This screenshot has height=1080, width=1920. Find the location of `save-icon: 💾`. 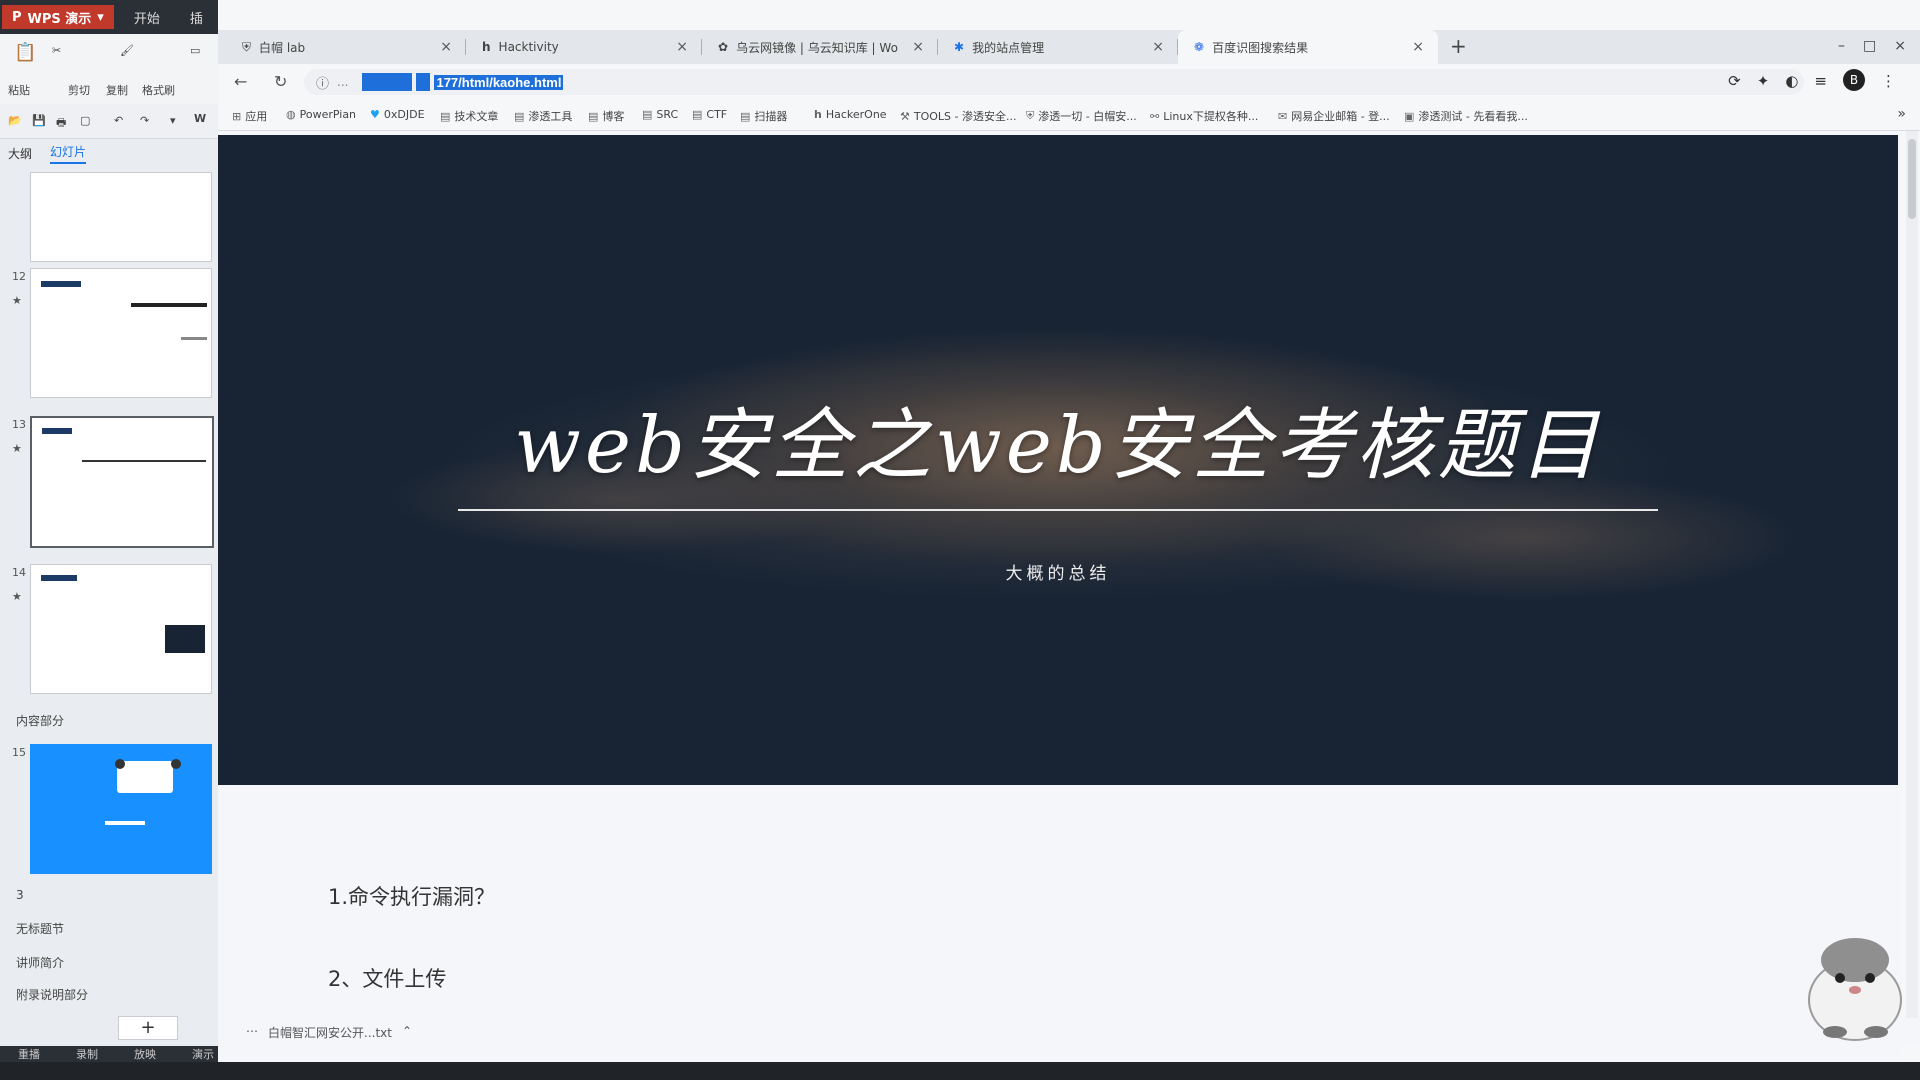

save-icon: 💾 is located at coordinates (39, 120).